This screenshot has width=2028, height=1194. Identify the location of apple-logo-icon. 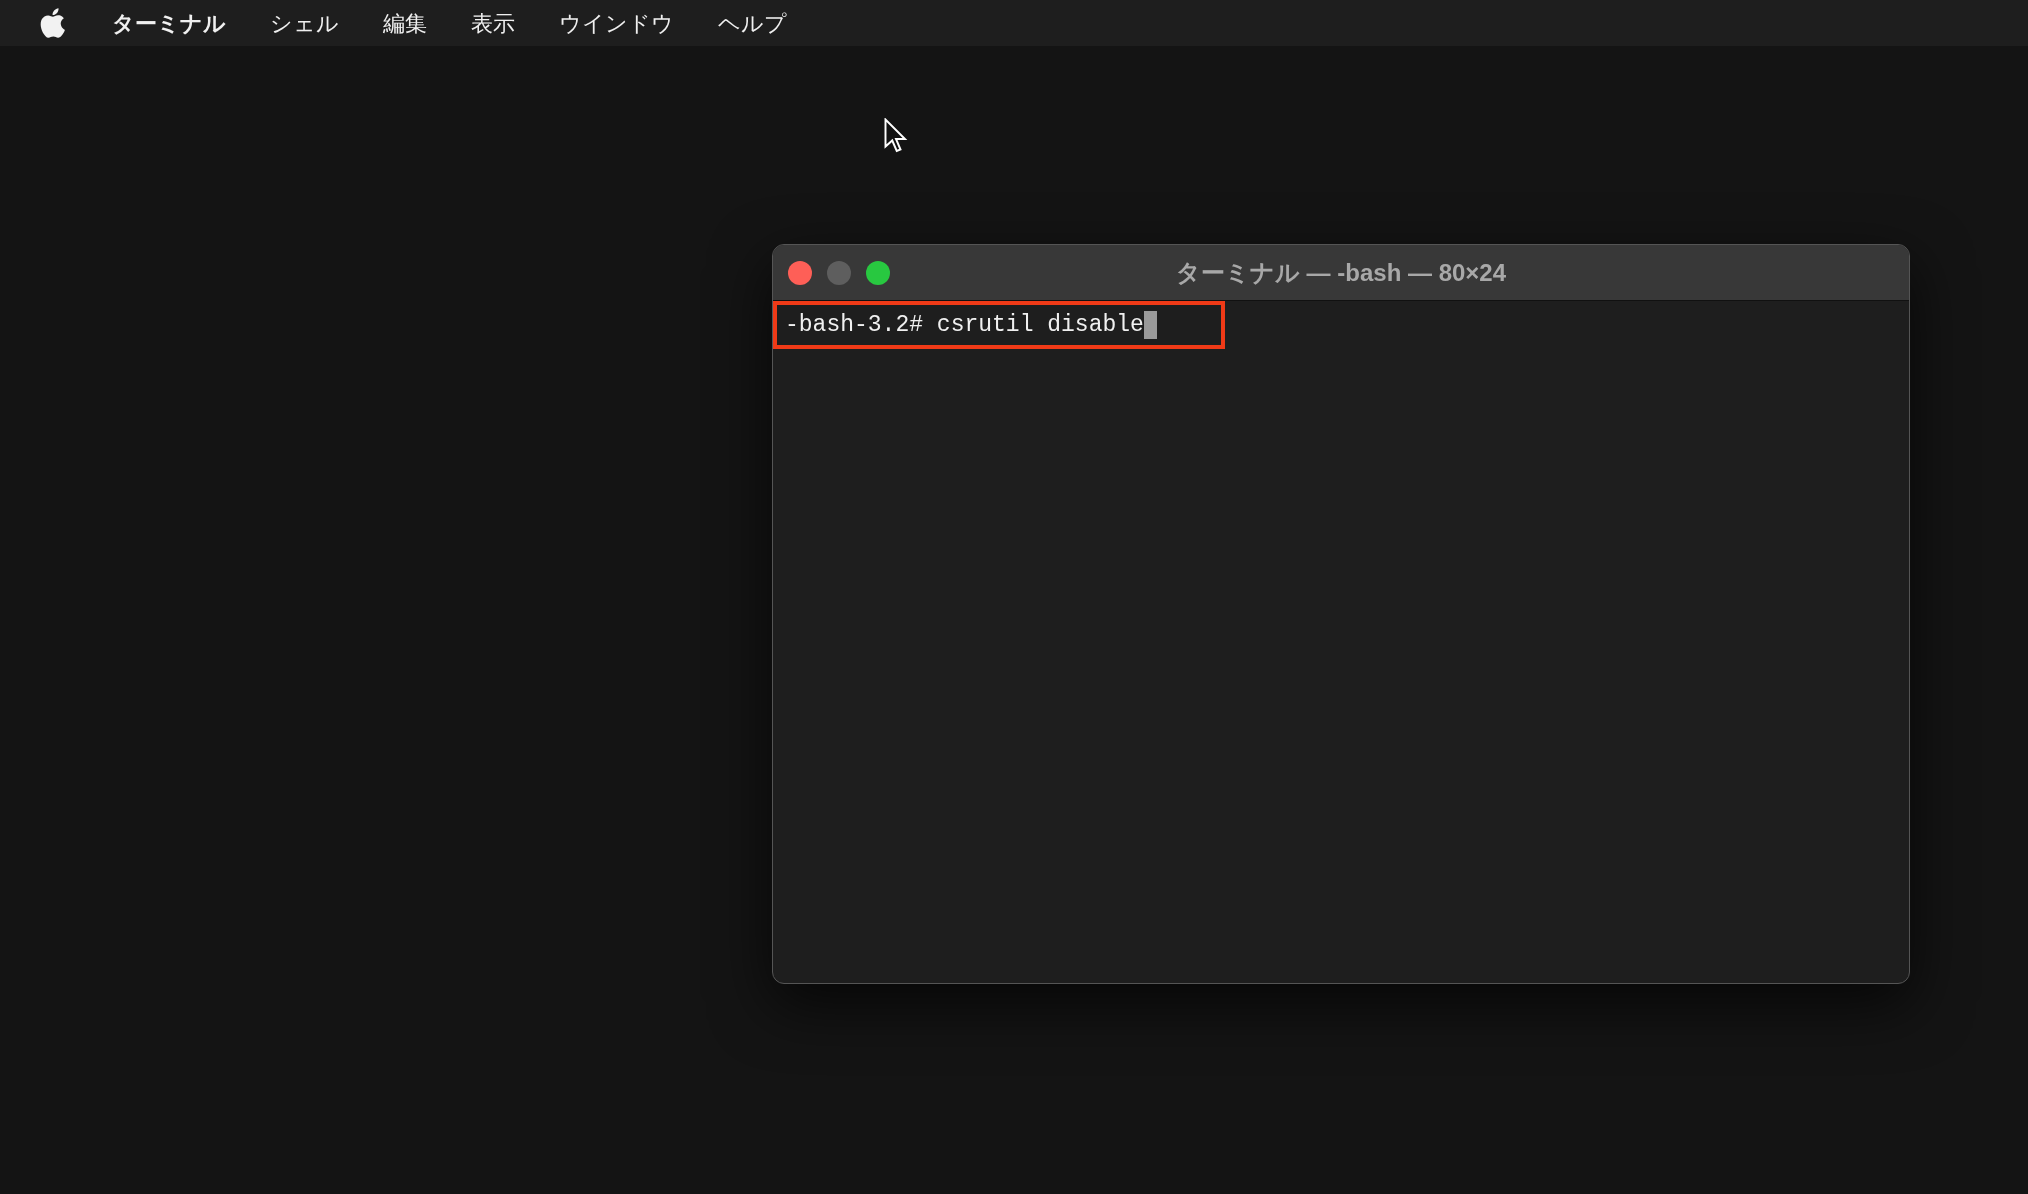
(52, 23).